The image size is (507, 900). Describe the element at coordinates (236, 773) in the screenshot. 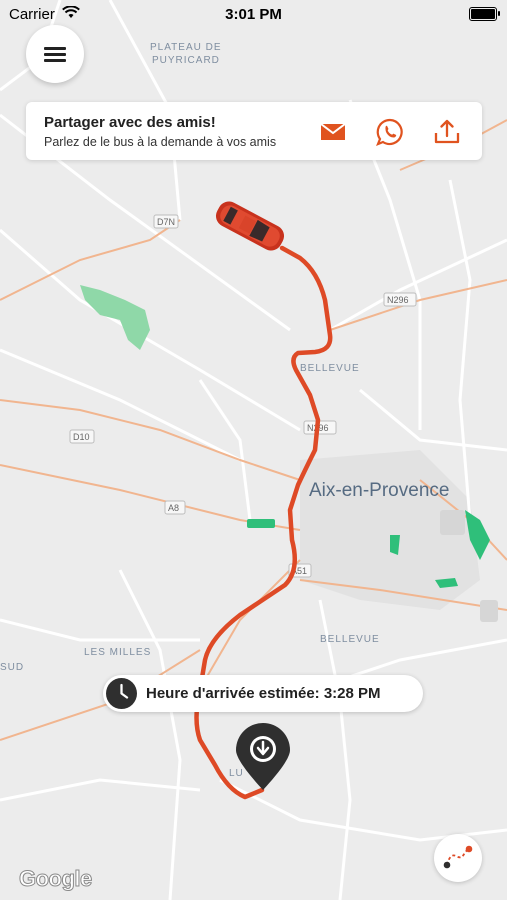

I see `label-lu: LU` at that location.